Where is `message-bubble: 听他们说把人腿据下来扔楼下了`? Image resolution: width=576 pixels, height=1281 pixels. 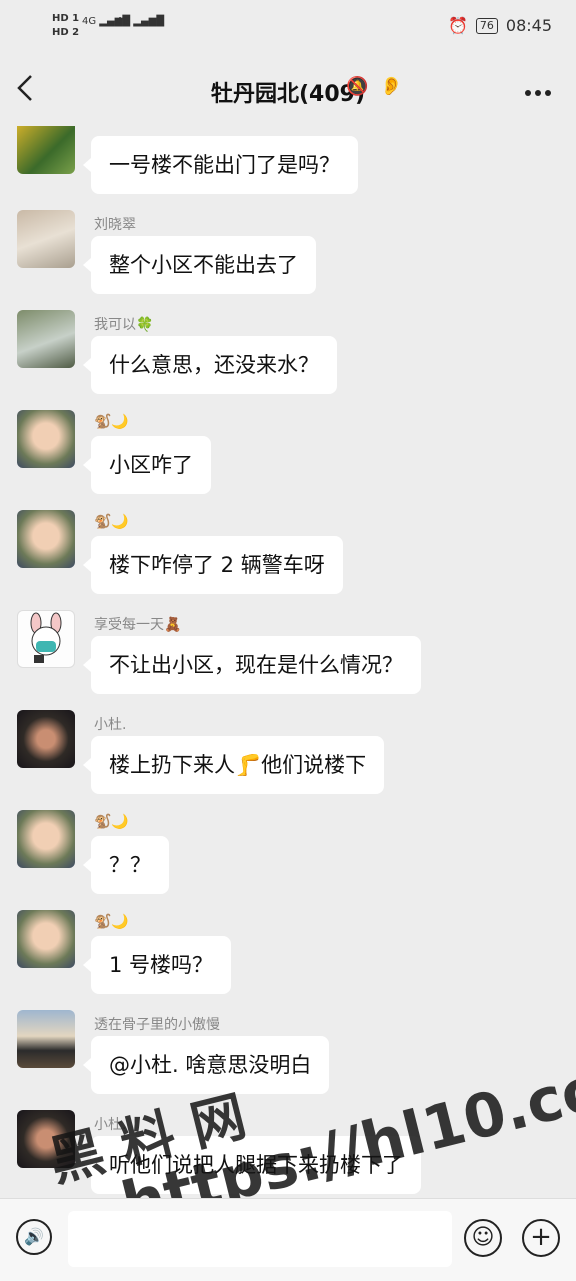
message-bubble: 听他们说把人腿据下来扔楼下了 is located at coordinates (252, 1165).